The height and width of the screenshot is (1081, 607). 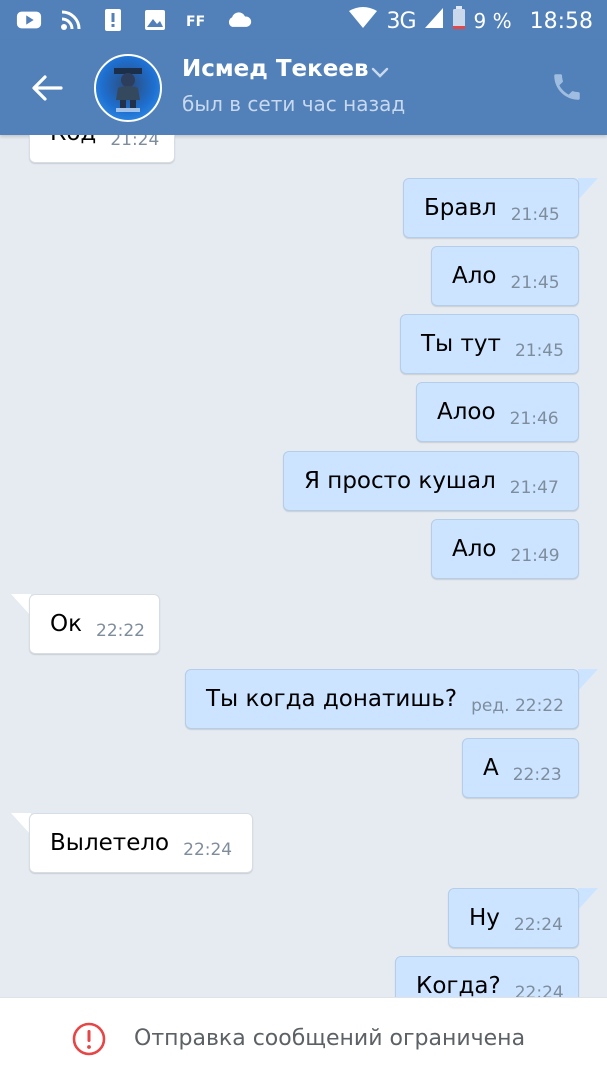 What do you see at coordinates (535, 556) in the screenshot?
I see `message-time: 21:49` at bounding box center [535, 556].